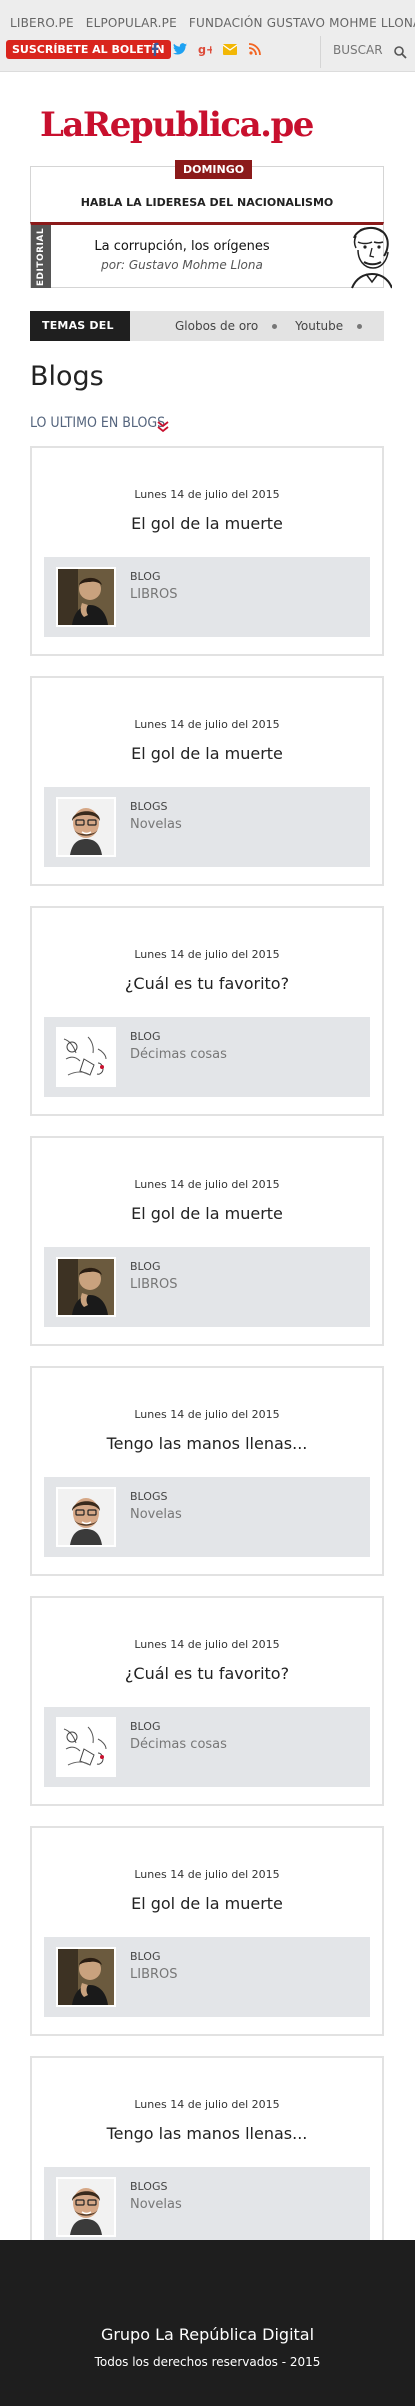 The width and height of the screenshot is (415, 2406). Describe the element at coordinates (177, 125) in the screenshot. I see `site-logo: LaRepublica.pe` at that location.